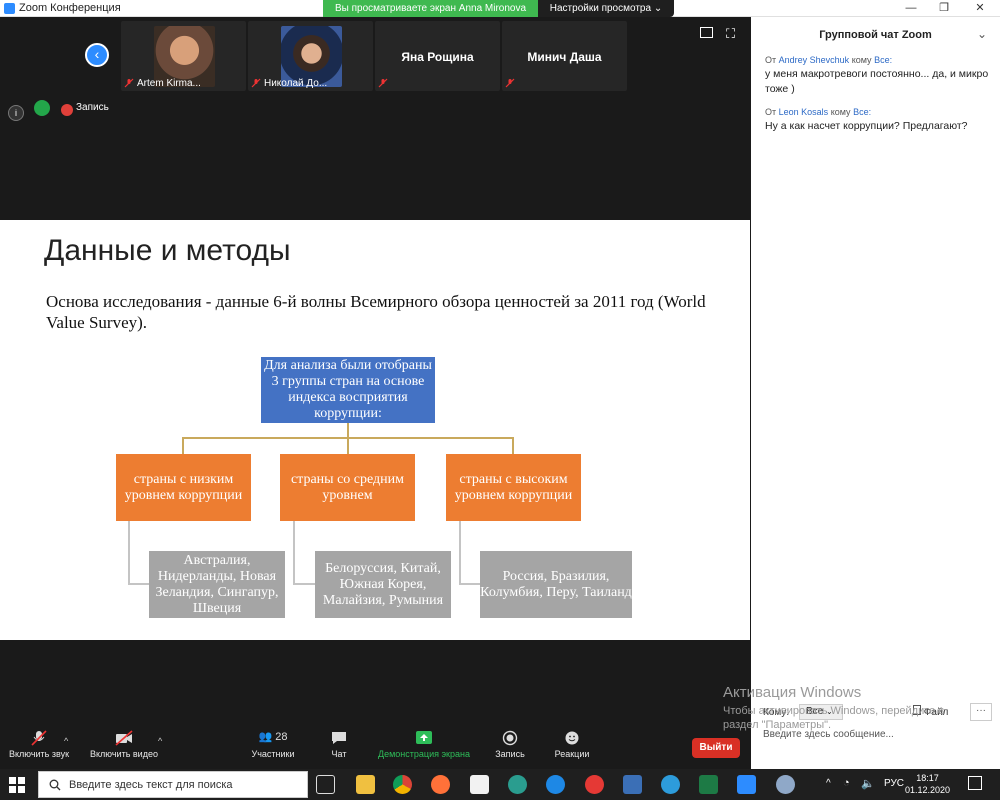 This screenshot has height=800, width=1000. Describe the element at coordinates (437, 56) in the screenshot. I see `participant-tile: Яна Рощина` at that location.